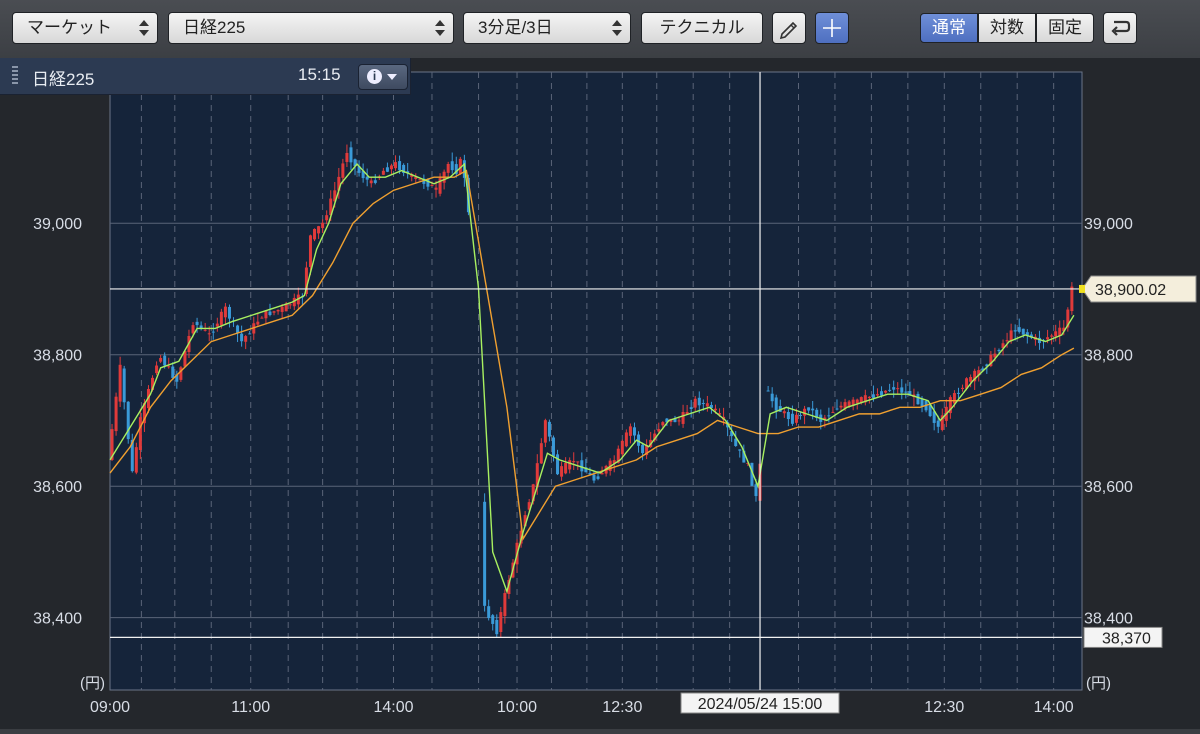 The height and width of the screenshot is (734, 1200). I want to click on technical-button: テクニカル, so click(702, 28).